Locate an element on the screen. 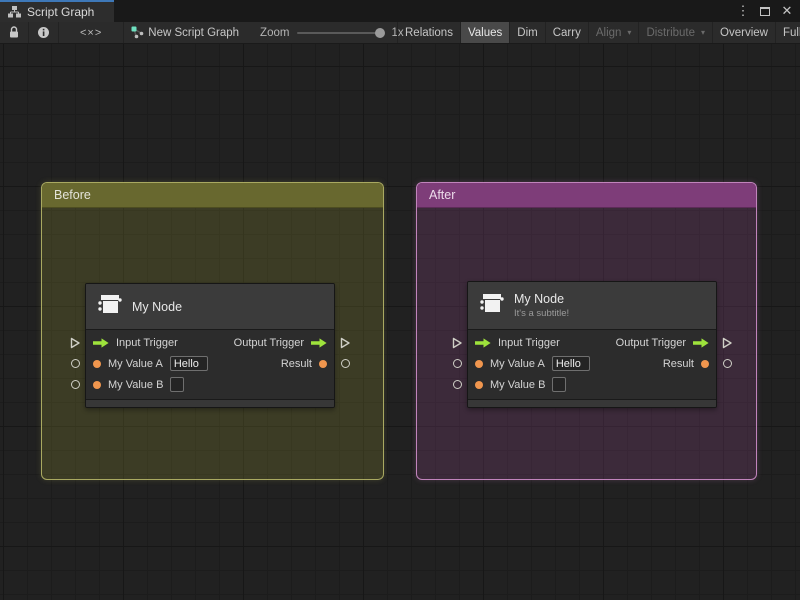 The width and height of the screenshot is (800, 600). toolbar-button-align: Align ▾ is located at coordinates (614, 32).